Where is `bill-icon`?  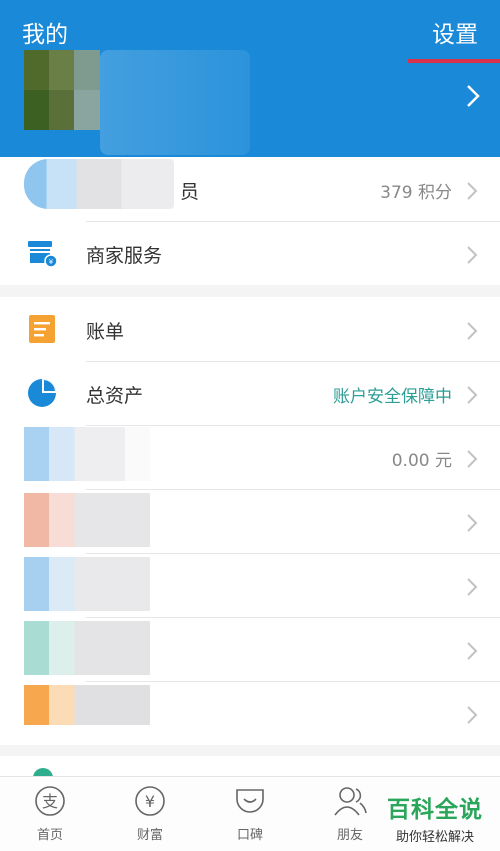 bill-icon is located at coordinates (42, 329).